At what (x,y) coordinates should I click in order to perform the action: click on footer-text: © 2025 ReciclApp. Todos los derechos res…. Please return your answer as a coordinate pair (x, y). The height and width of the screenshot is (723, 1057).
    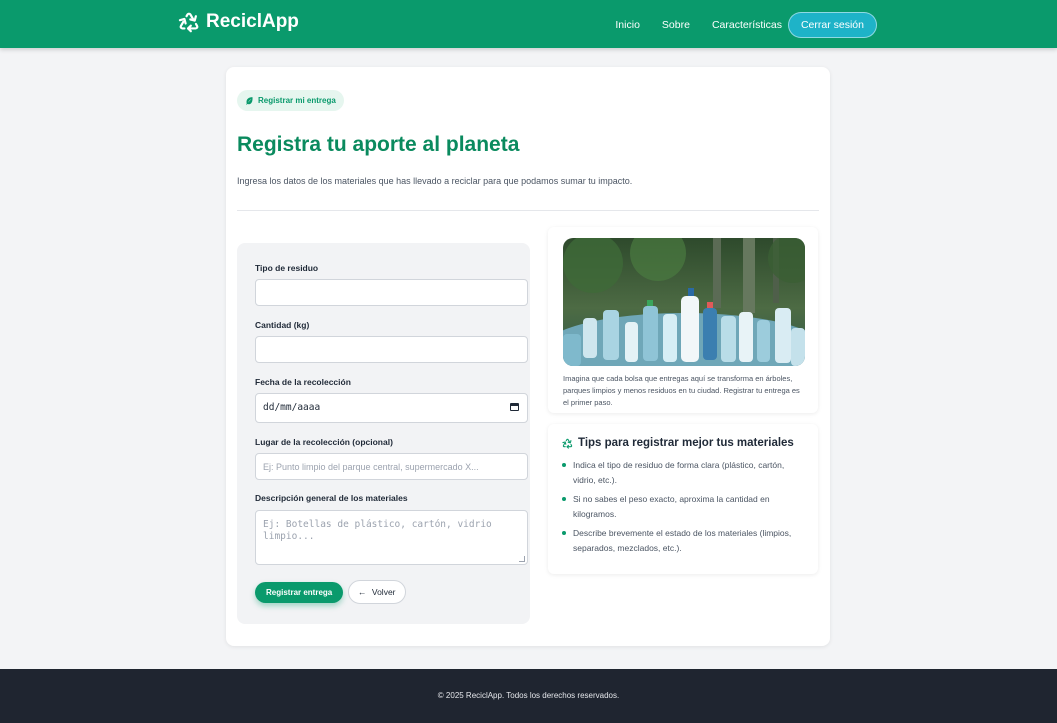
    Looking at the image, I should click on (528, 695).